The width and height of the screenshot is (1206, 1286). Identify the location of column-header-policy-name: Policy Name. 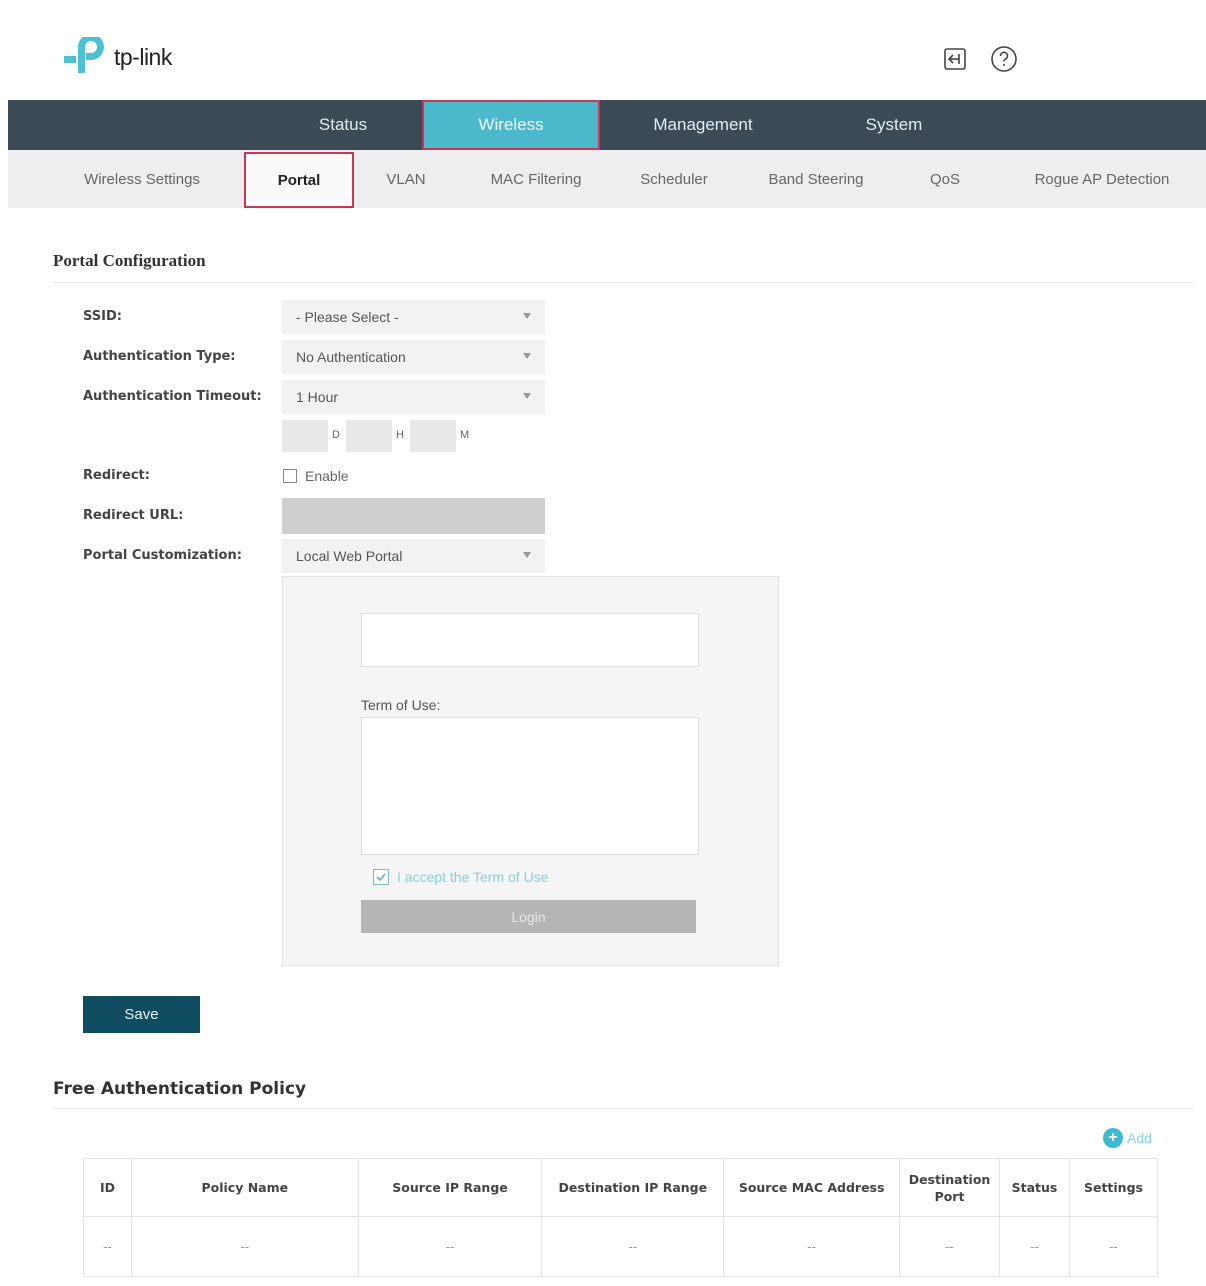
(244, 1187).